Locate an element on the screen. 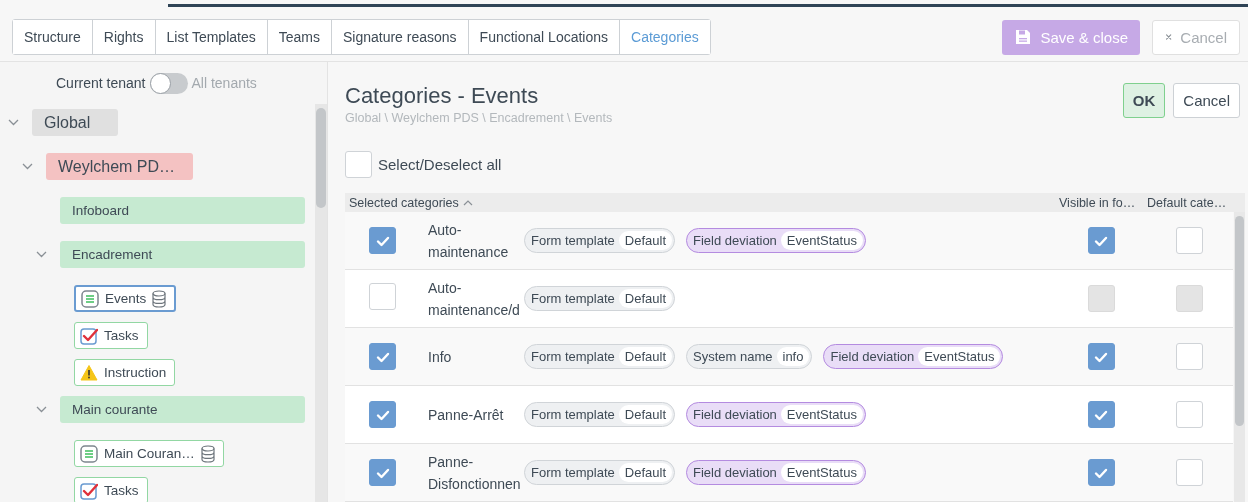  tag-label: System name is located at coordinates (733, 356).